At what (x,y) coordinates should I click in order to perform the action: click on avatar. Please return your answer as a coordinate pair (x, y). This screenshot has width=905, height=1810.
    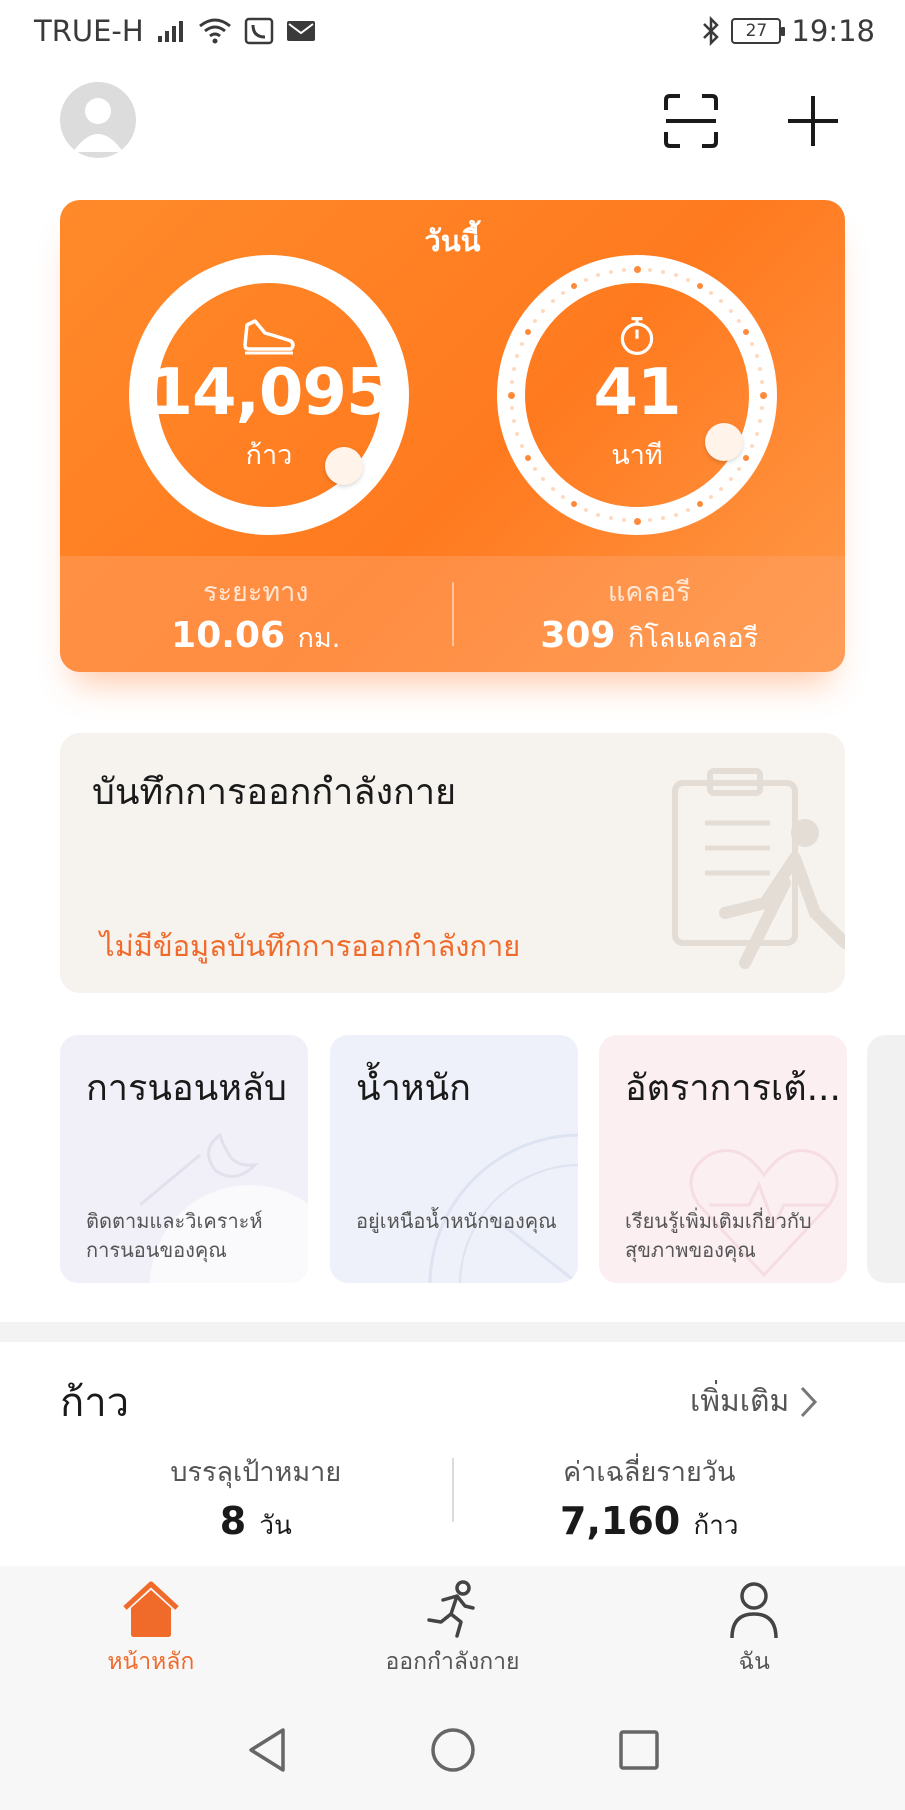
    Looking at the image, I should click on (98, 120).